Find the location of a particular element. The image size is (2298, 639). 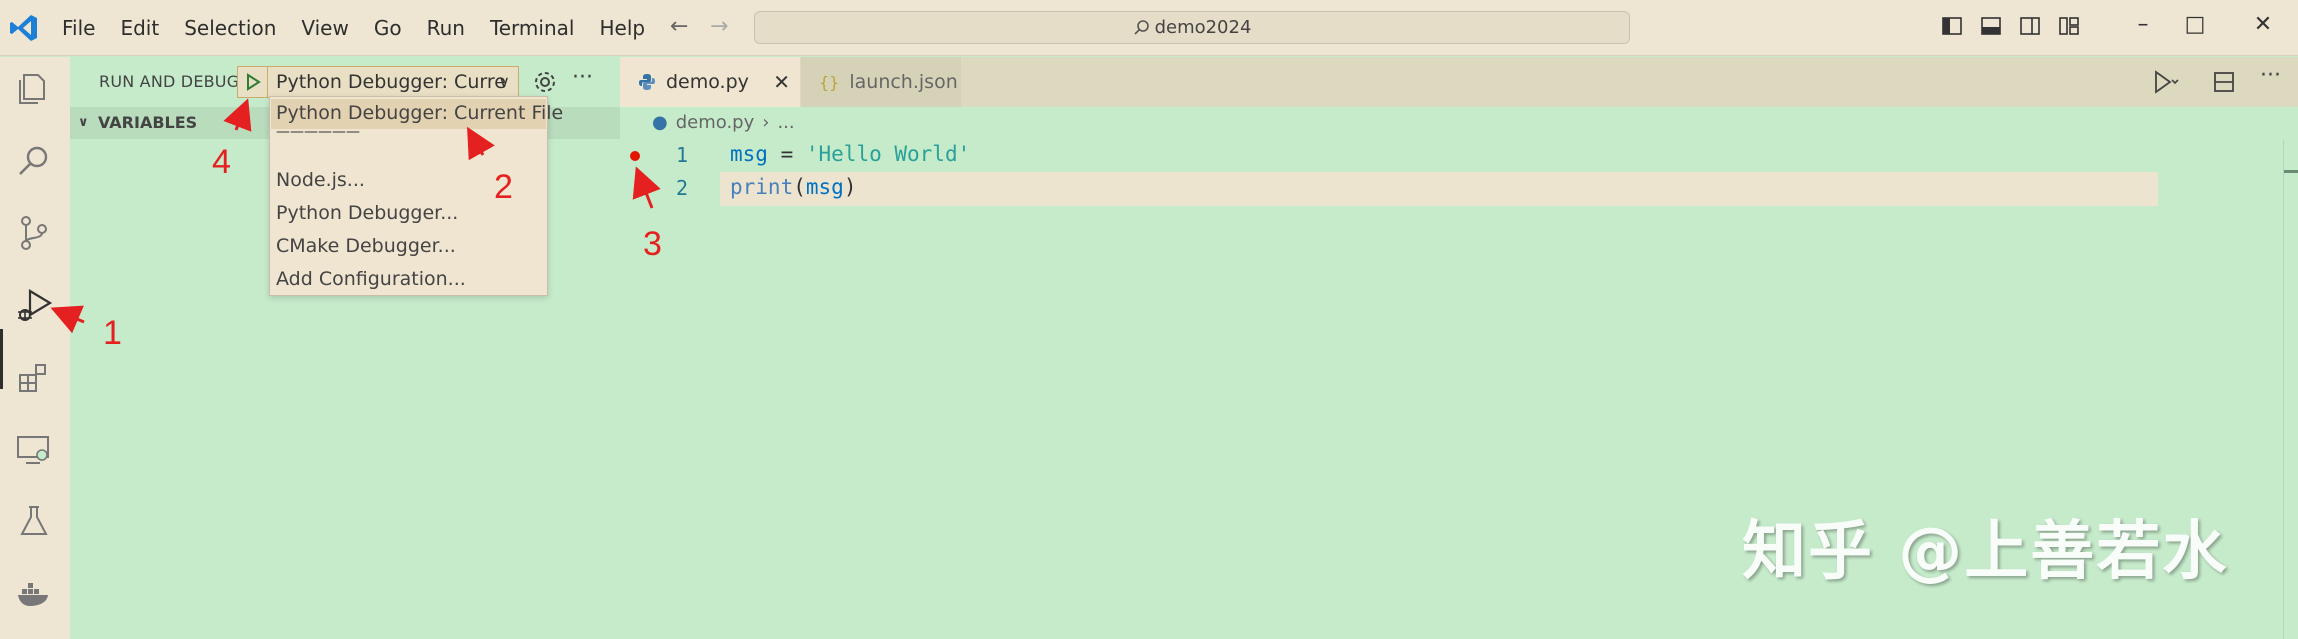

json-file-icon: {} is located at coordinates (829, 82).